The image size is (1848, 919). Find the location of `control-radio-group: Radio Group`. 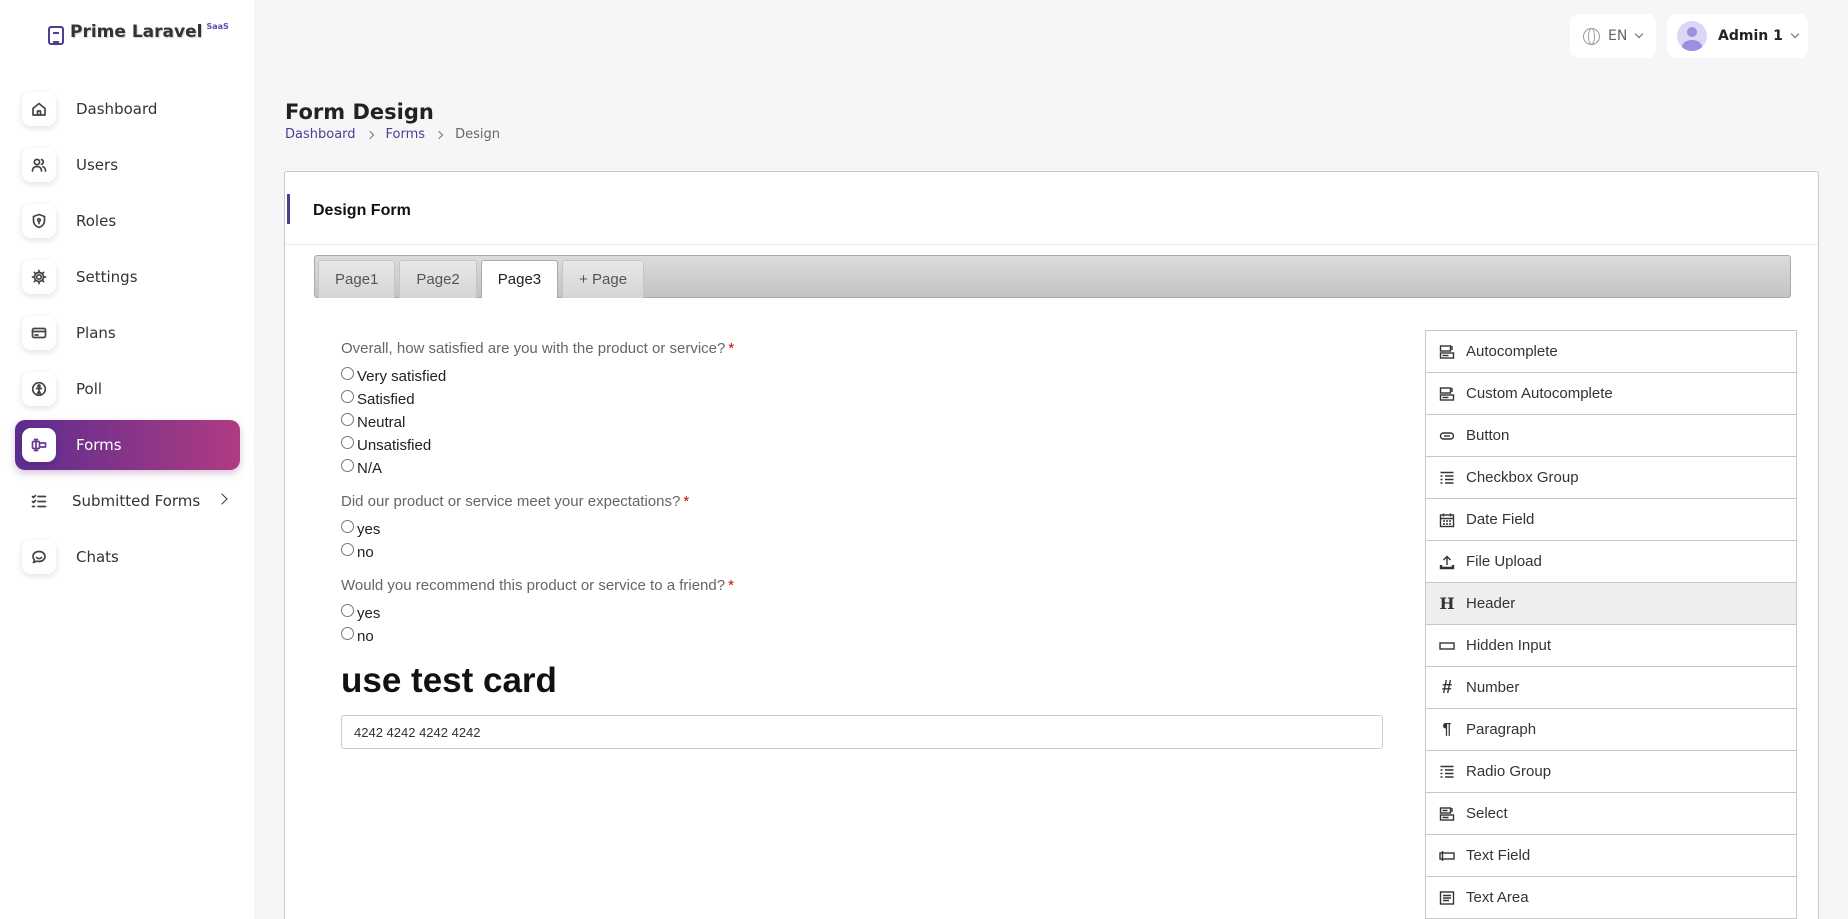

control-radio-group: Radio Group is located at coordinates (1611, 772).